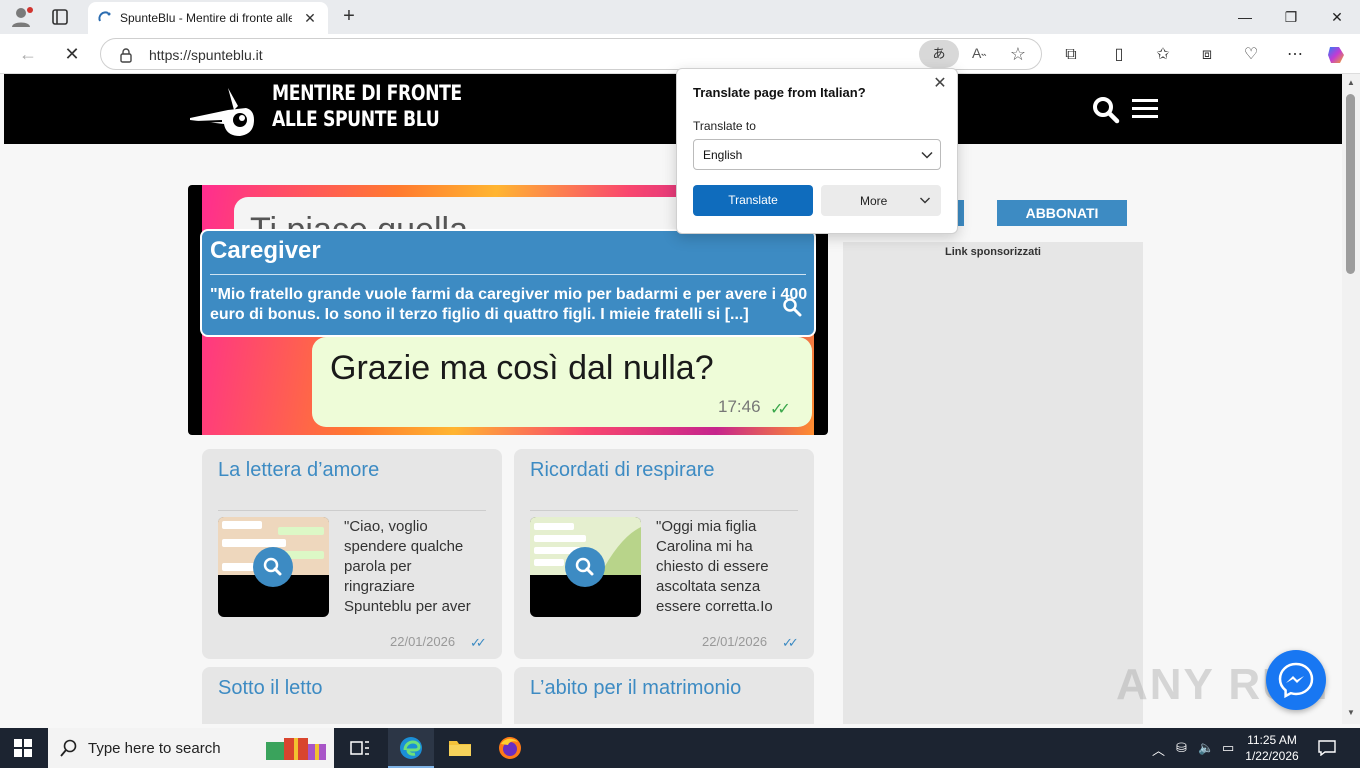  What do you see at coordinates (635, 688) in the screenshot?
I see `card-title: L’abito per il matrimonio` at bounding box center [635, 688].